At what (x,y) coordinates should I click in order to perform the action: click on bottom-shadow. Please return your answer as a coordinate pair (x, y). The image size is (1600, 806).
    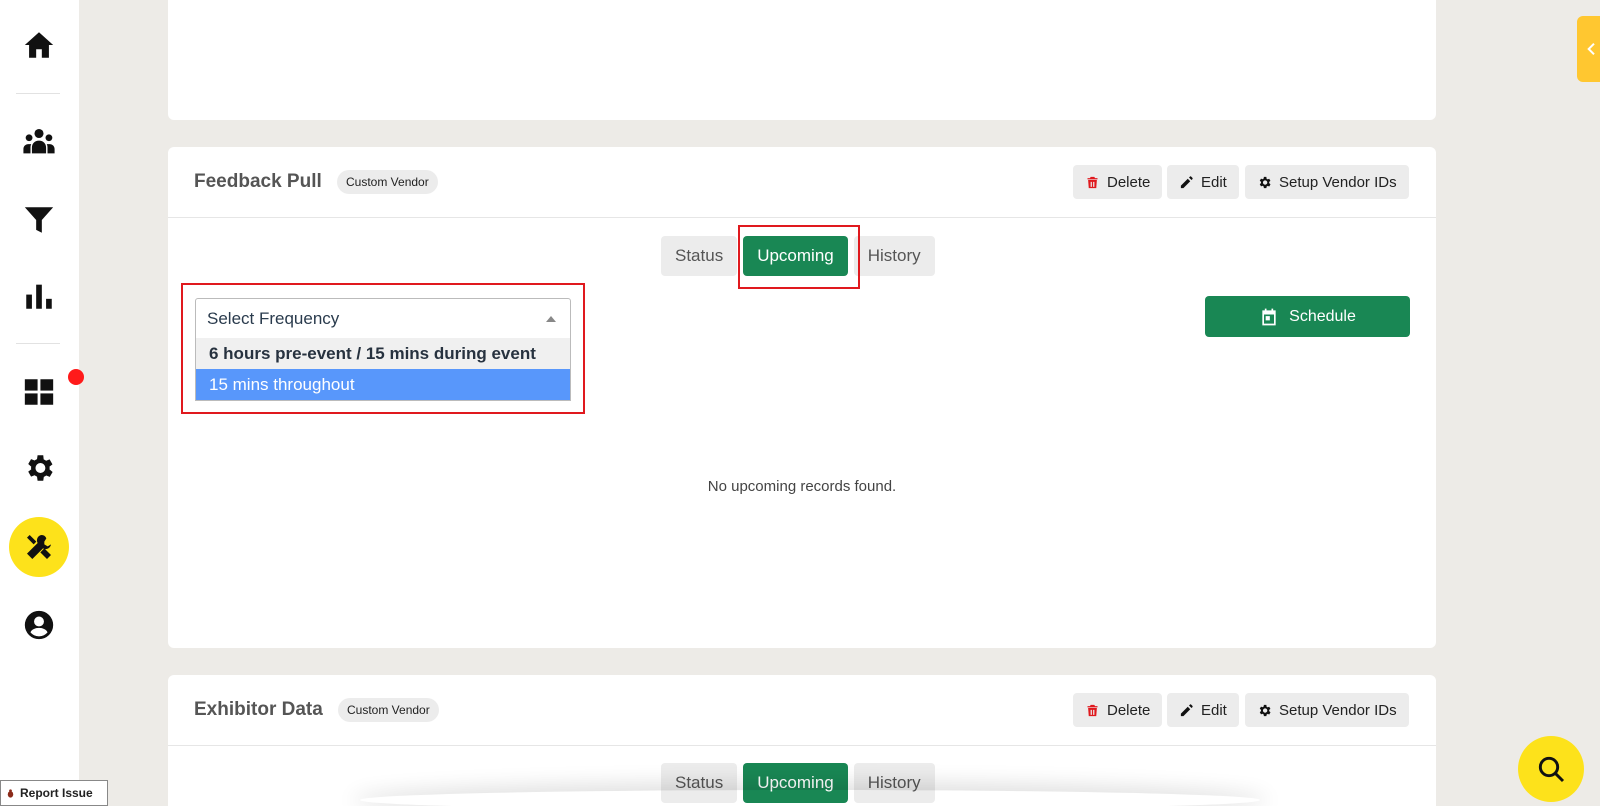
    Looking at the image, I should click on (810, 798).